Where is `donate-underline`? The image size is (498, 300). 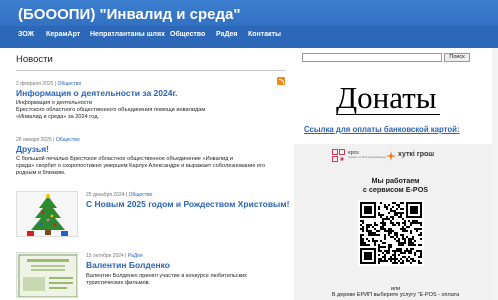 donate-underline is located at coordinates (388, 114).